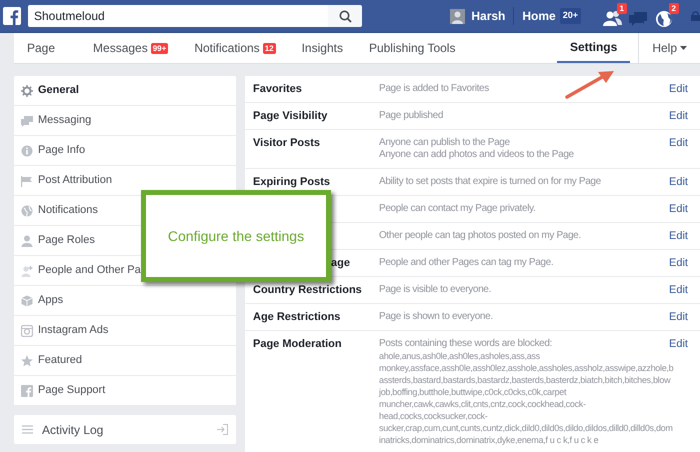  What do you see at coordinates (570, 16) in the screenshot?
I see `count-badge: 20+` at bounding box center [570, 16].